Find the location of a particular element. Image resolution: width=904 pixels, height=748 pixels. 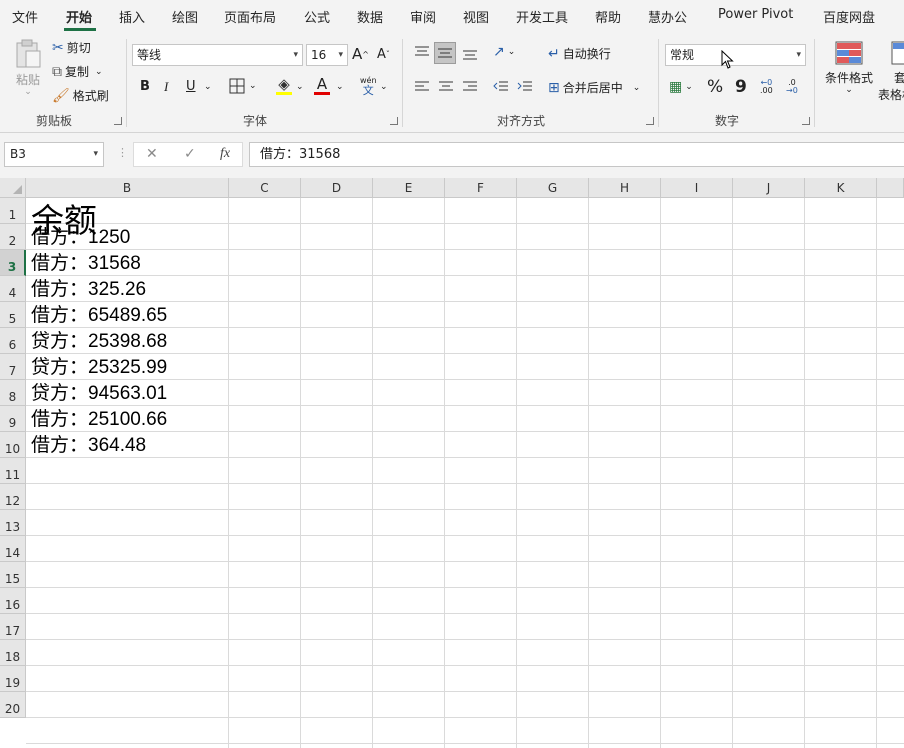

merge-center-button: ⊞ 合并后居中 ⌄ is located at coordinates (594, 87).